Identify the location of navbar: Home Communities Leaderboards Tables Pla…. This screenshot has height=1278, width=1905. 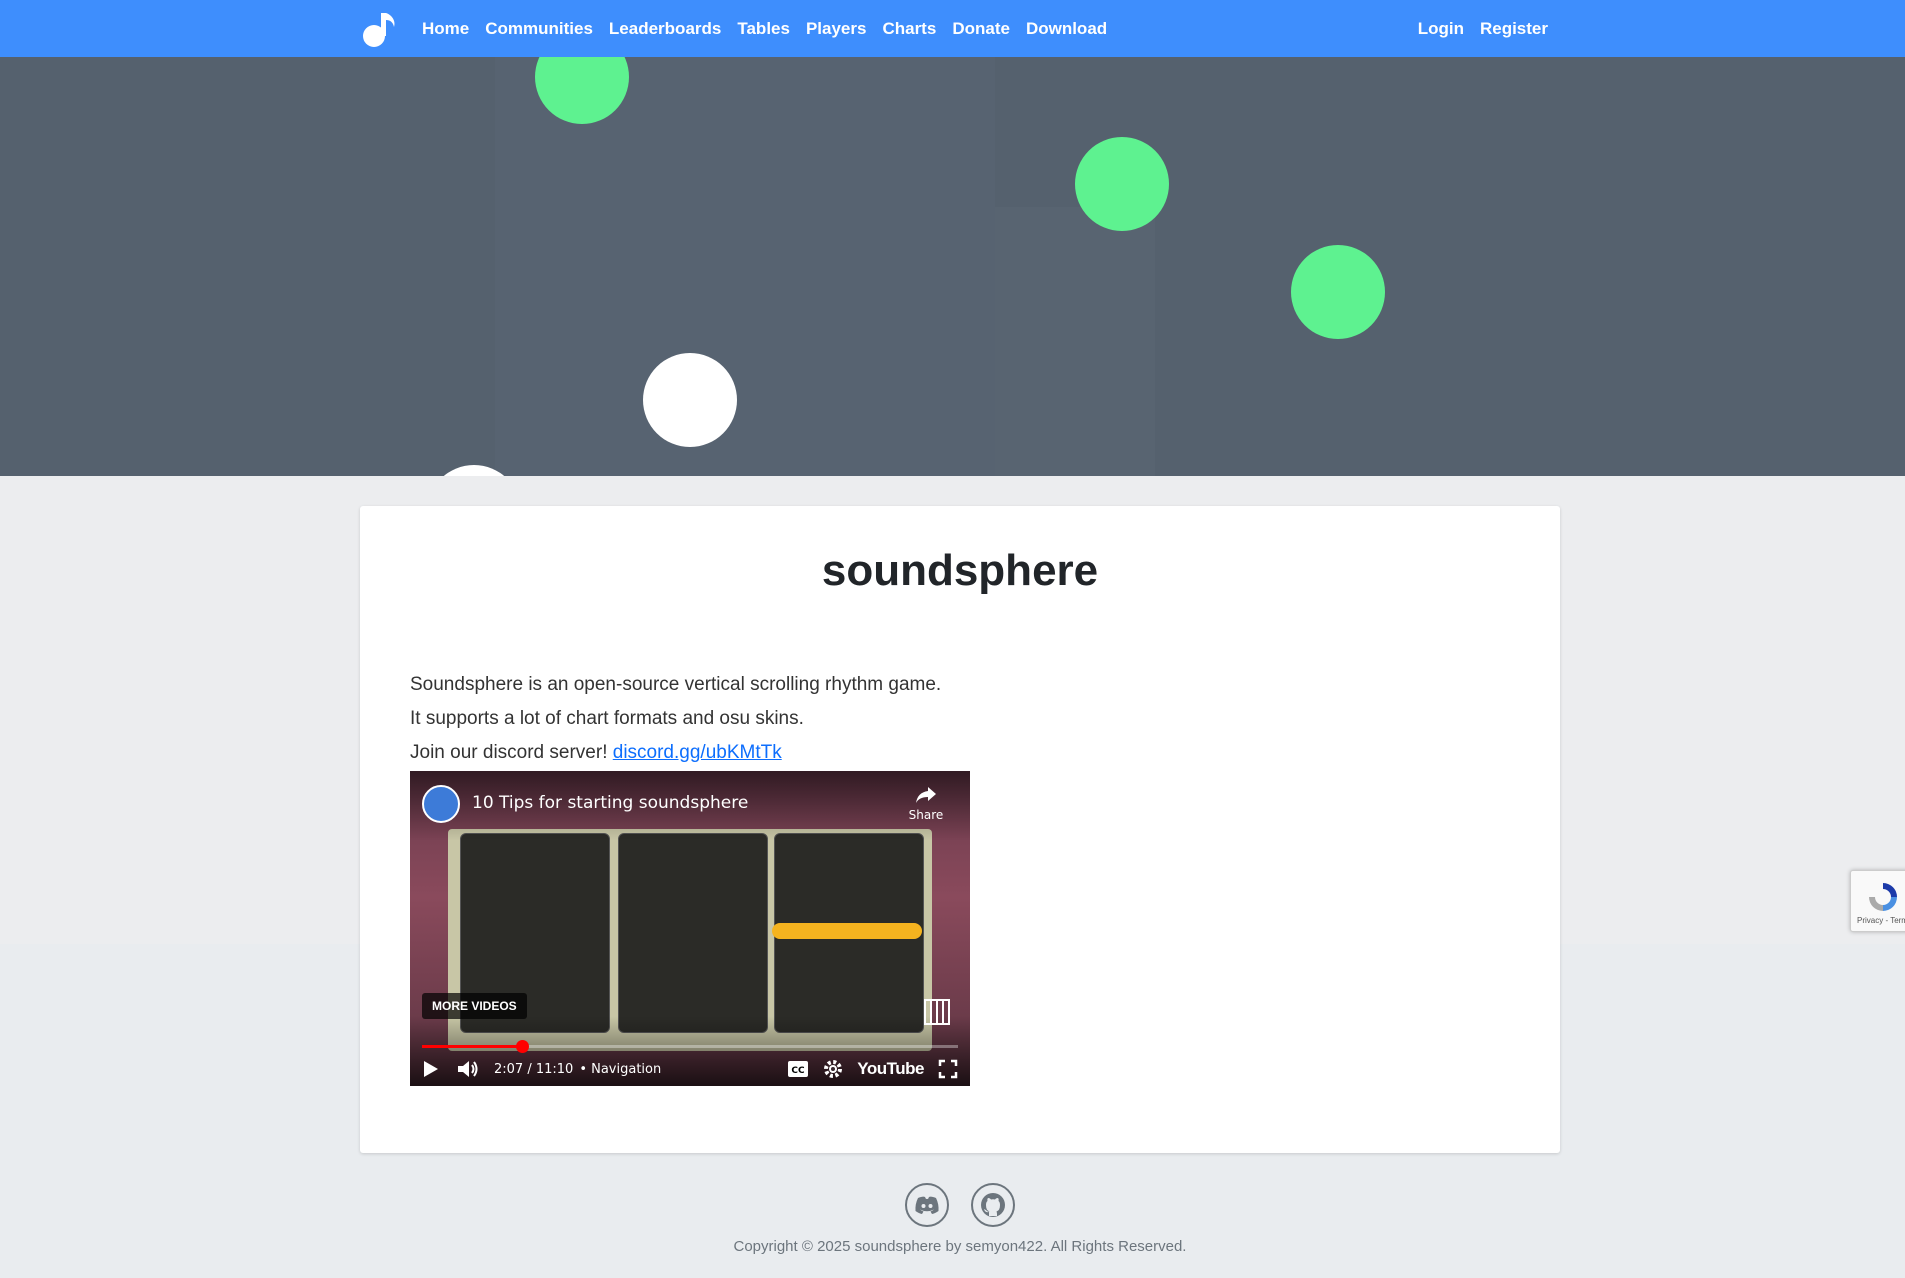
(952, 28).